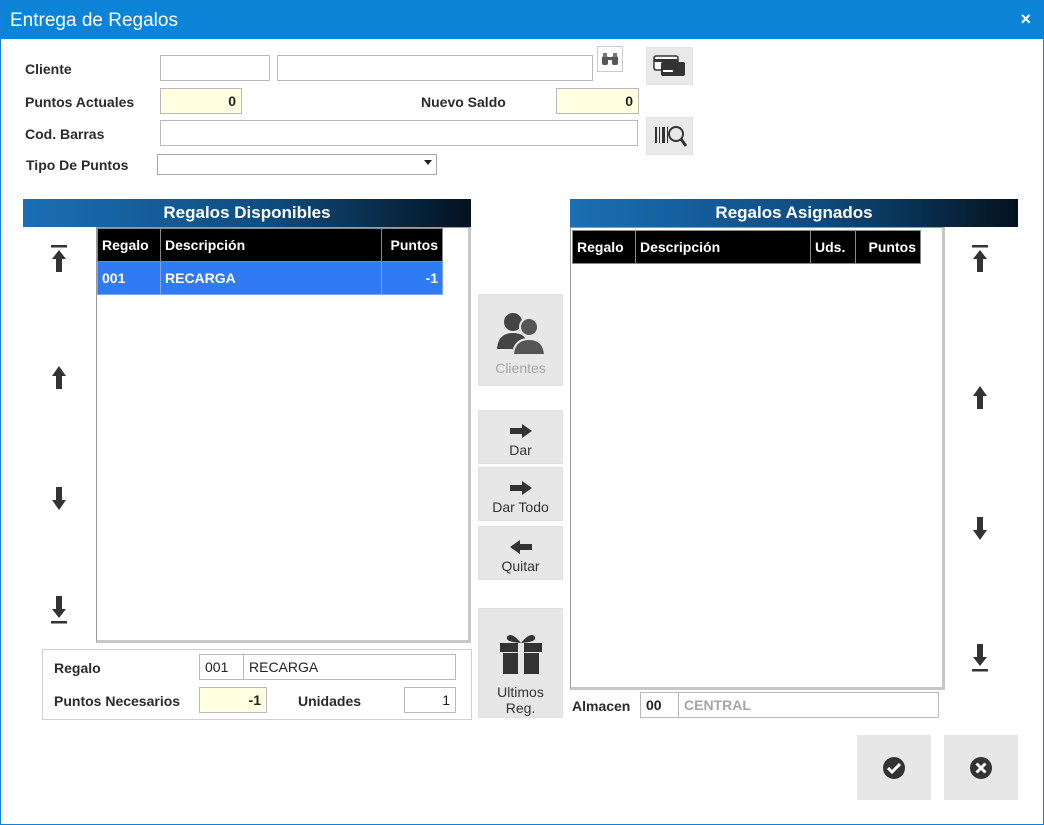 The width and height of the screenshot is (1044, 825). I want to click on detail-regalo-label: Regalo, so click(77, 668).